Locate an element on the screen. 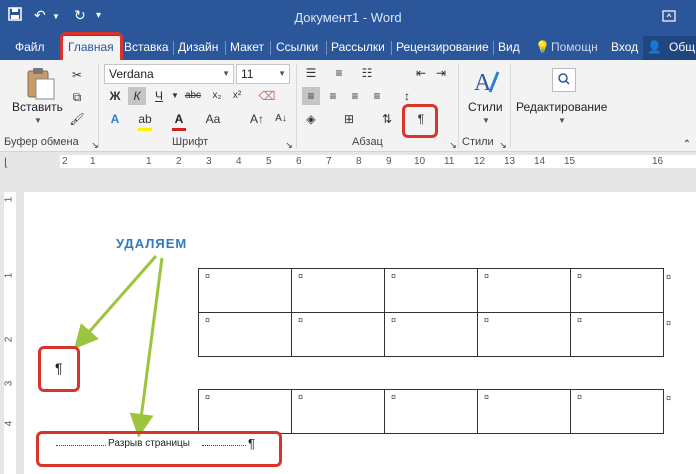 The height and width of the screenshot is (474, 696). page-break-pilcrow: ¶ is located at coordinates (251, 443).